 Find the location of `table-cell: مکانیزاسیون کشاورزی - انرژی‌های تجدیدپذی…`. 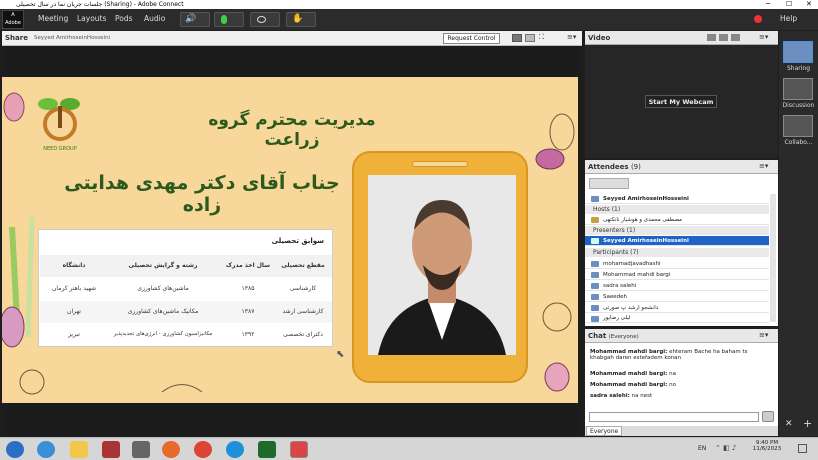

table-cell: مکانیزاسیون کشاورزی - انرژی‌های تجدیدپذی… is located at coordinates (163, 334).